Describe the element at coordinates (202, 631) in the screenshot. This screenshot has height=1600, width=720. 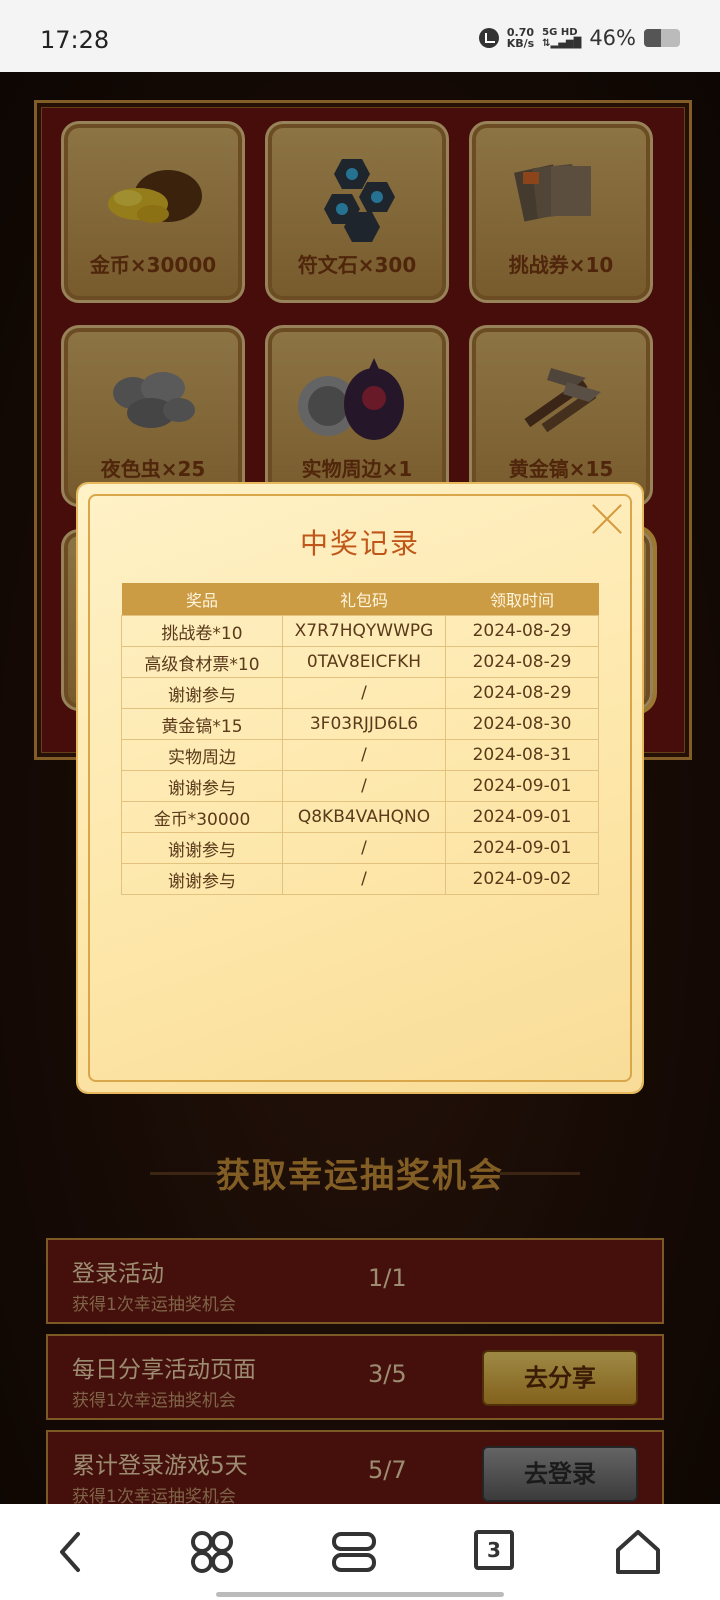
I see `prize-cell: 挑战卷*10` at that location.